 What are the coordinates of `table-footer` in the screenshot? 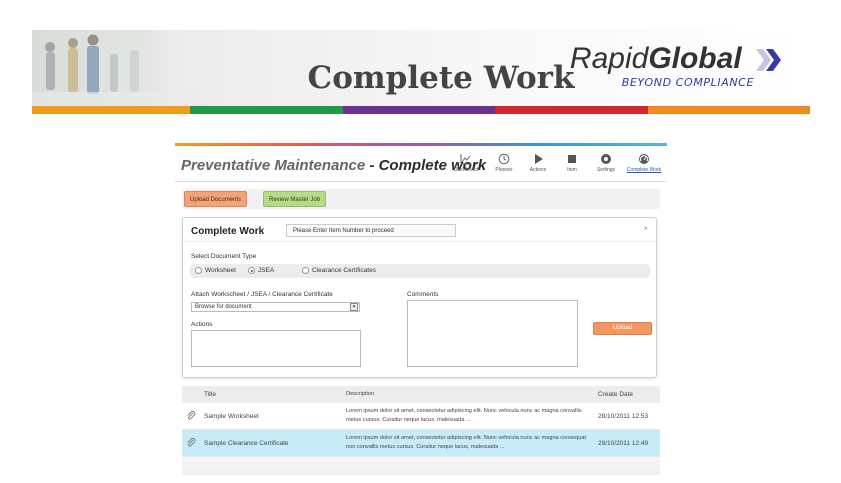 It's located at (421, 466).